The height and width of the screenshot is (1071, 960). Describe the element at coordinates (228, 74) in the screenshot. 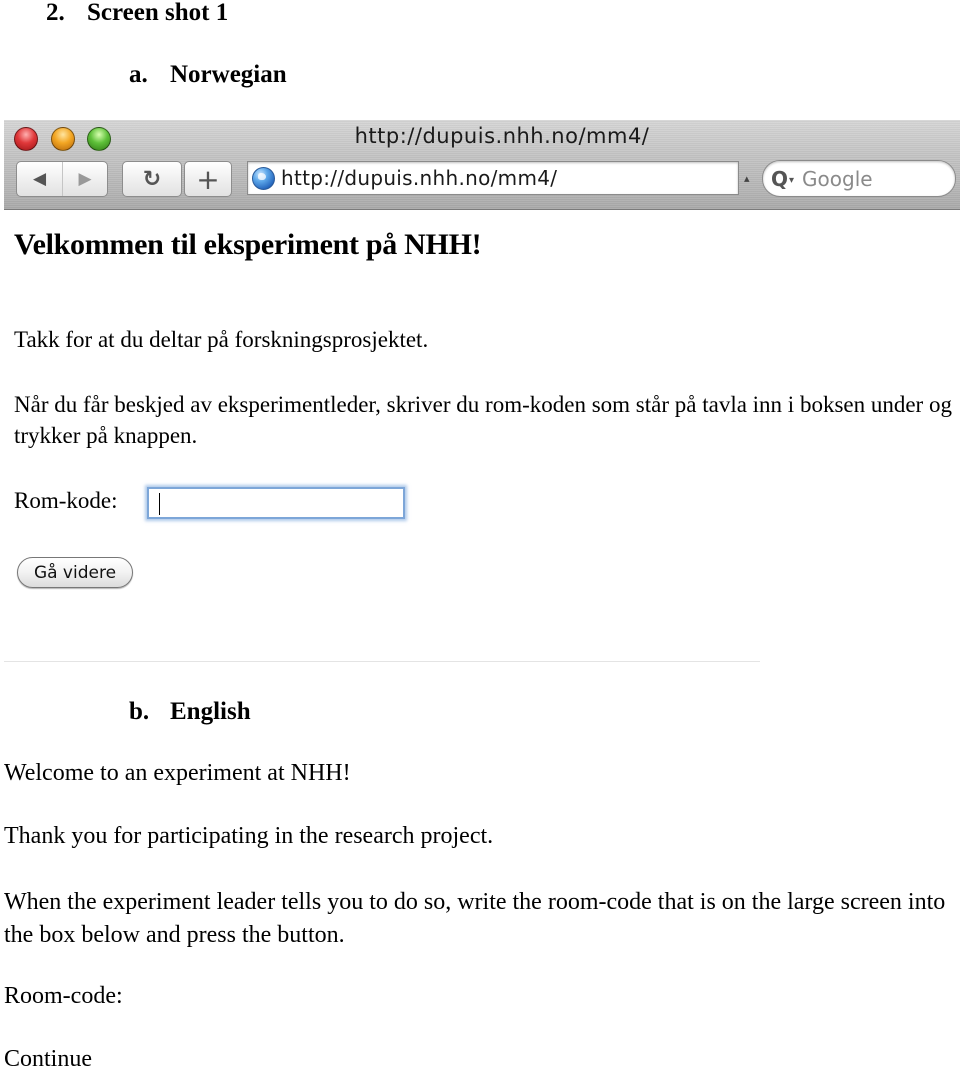

I see `norwegian-title: Norwegian` at that location.